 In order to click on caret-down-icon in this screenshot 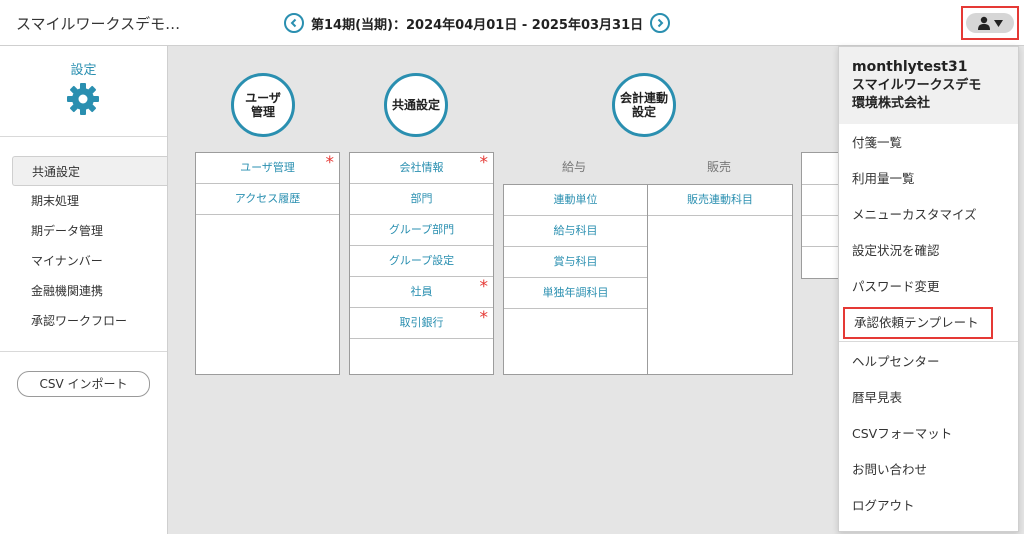, I will do `click(998, 23)`.